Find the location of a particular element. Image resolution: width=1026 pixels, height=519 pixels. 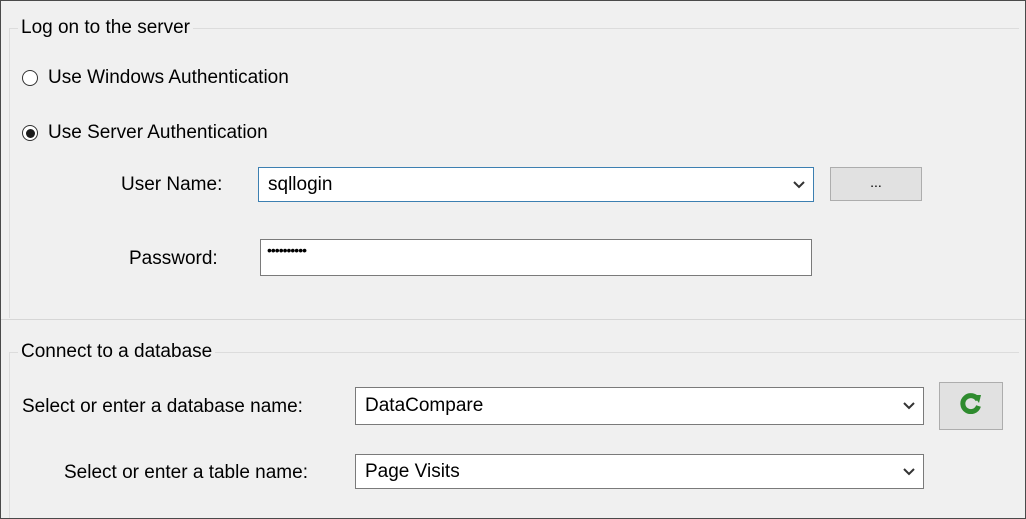

logon-group-title: Log on to the server is located at coordinates (105, 28).